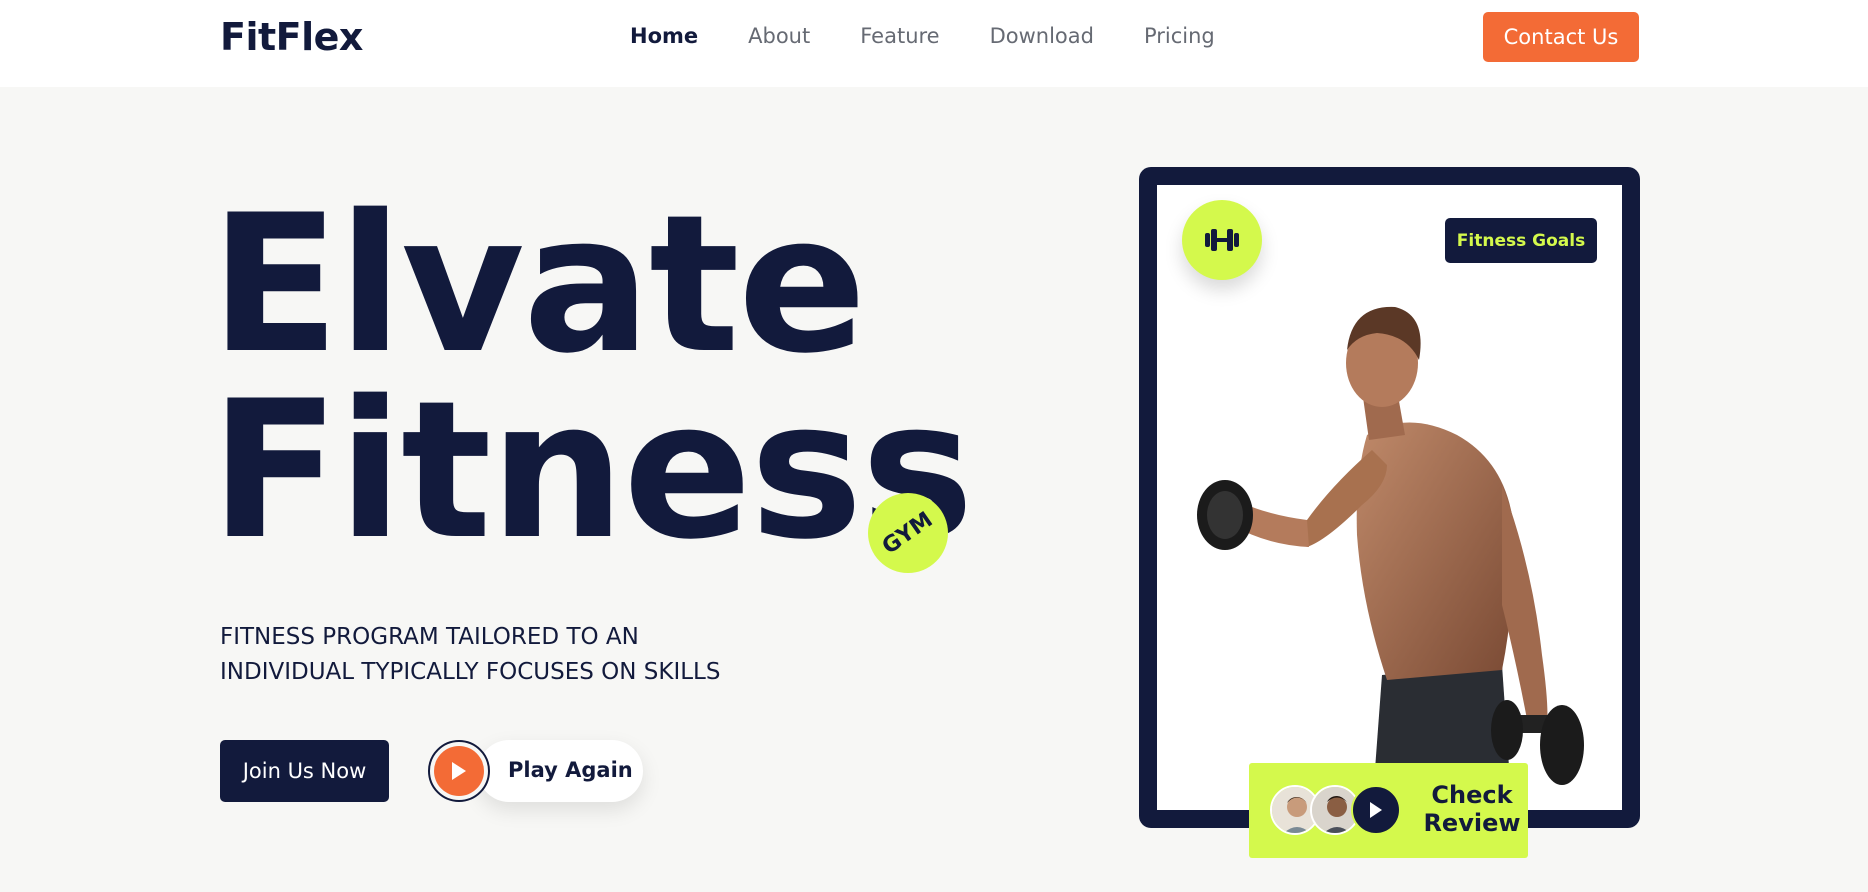 The height and width of the screenshot is (892, 1868). Describe the element at coordinates (664, 36) in the screenshot. I see `nav-item-home: Home` at that location.